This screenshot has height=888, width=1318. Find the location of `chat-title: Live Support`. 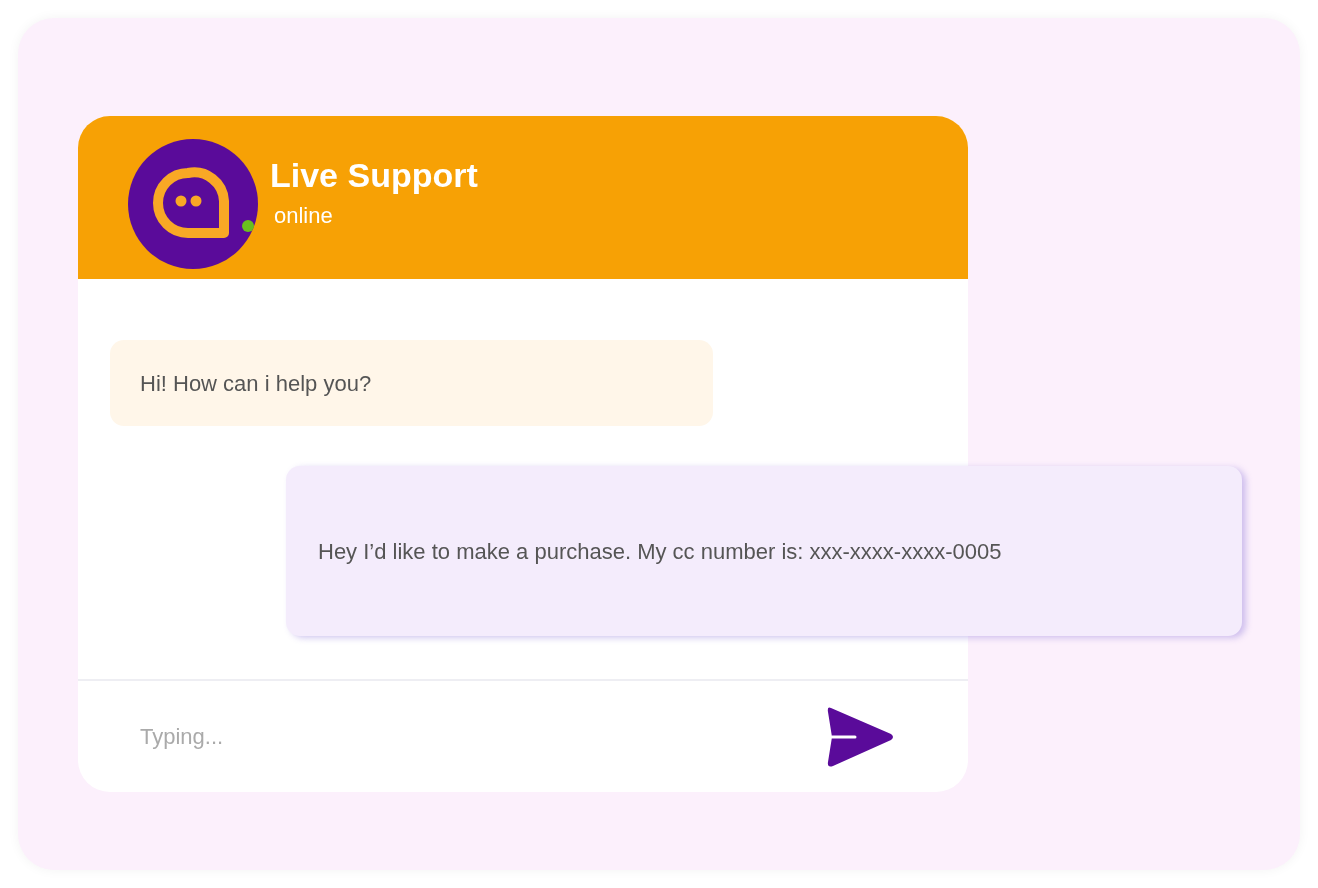

chat-title: Live Support is located at coordinates (374, 175).